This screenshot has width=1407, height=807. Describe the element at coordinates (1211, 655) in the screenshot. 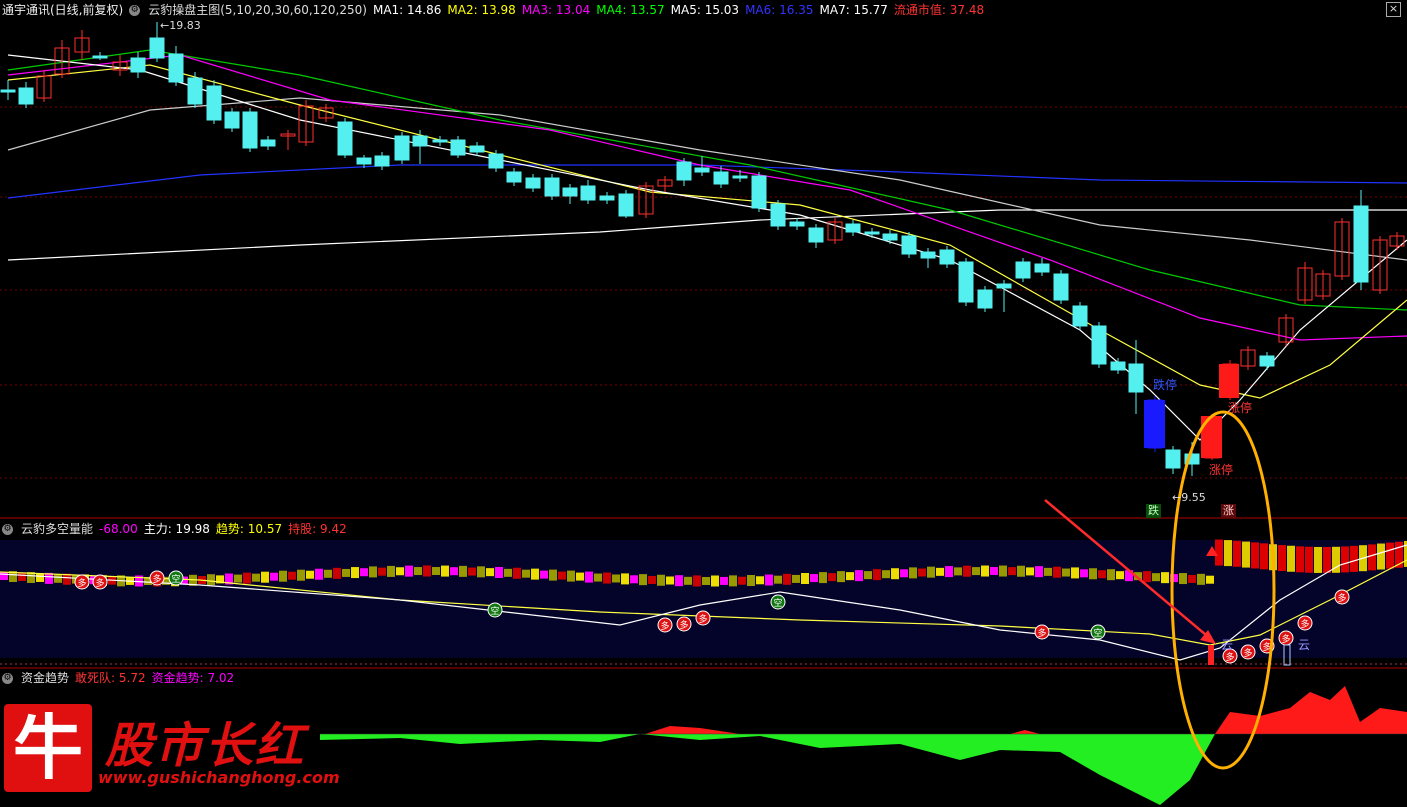

I see `signal-bar` at that location.